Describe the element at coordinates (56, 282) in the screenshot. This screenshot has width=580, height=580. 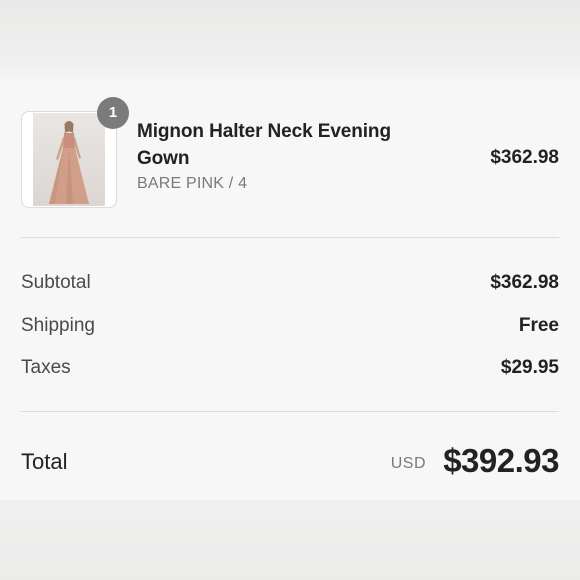
I see `subtotal-label: Subtotal` at that location.